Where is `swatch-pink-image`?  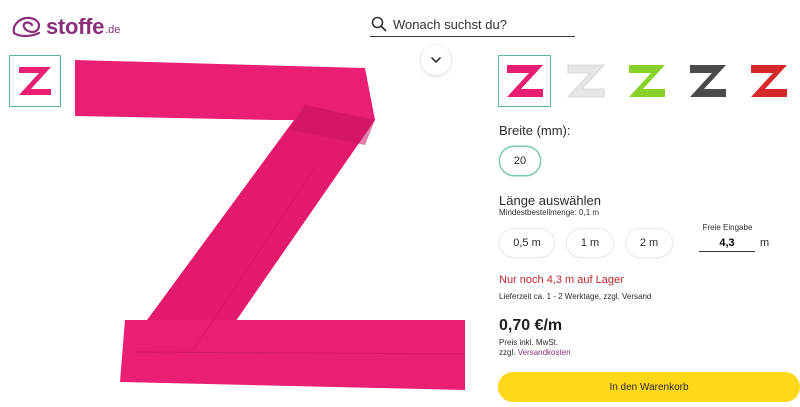 swatch-pink-image is located at coordinates (524, 81).